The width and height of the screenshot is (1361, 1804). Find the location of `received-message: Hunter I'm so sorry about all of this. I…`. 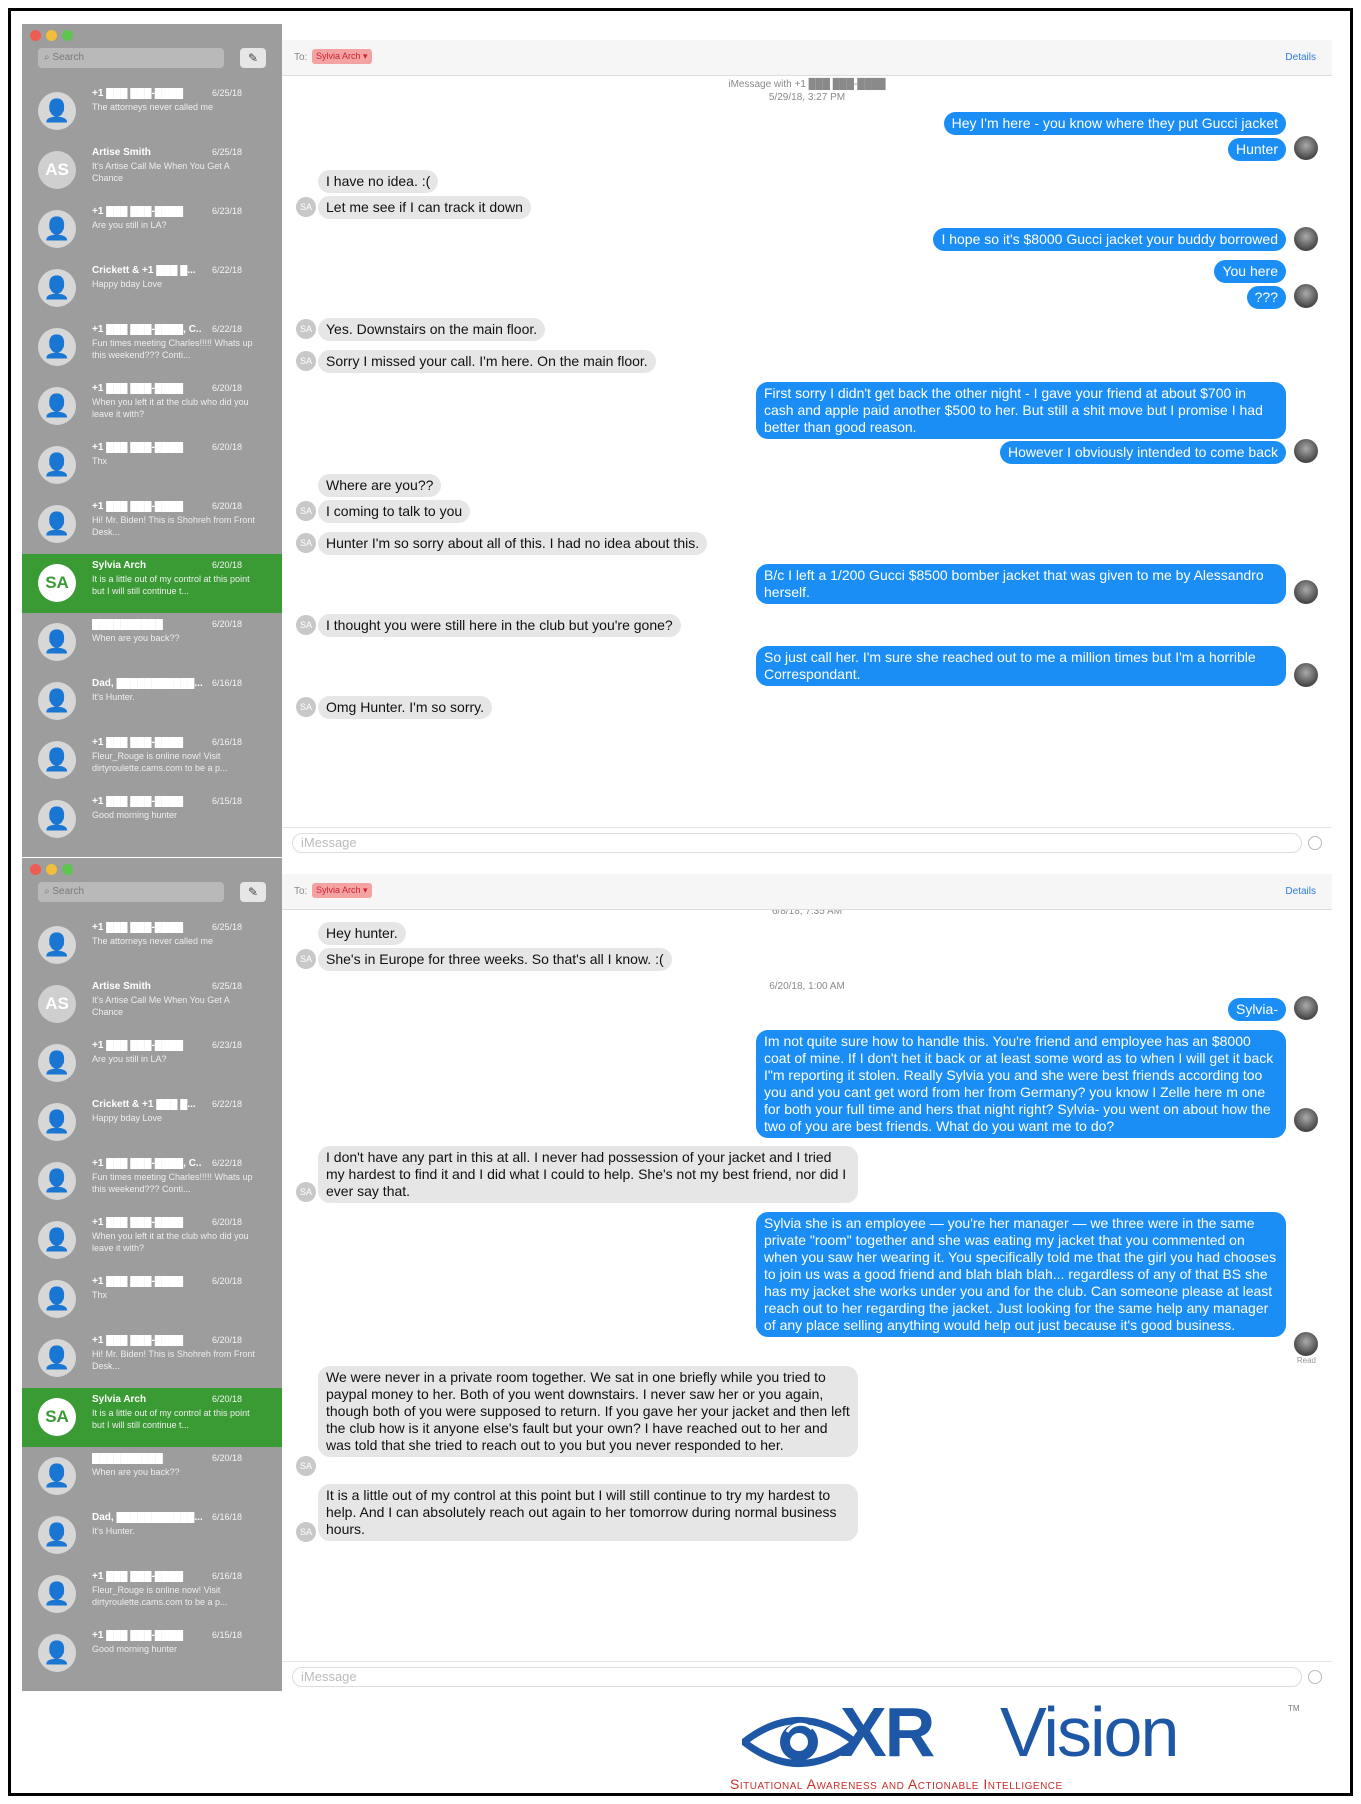

received-message: Hunter I'm so sorry about all of this. I… is located at coordinates (513, 543).